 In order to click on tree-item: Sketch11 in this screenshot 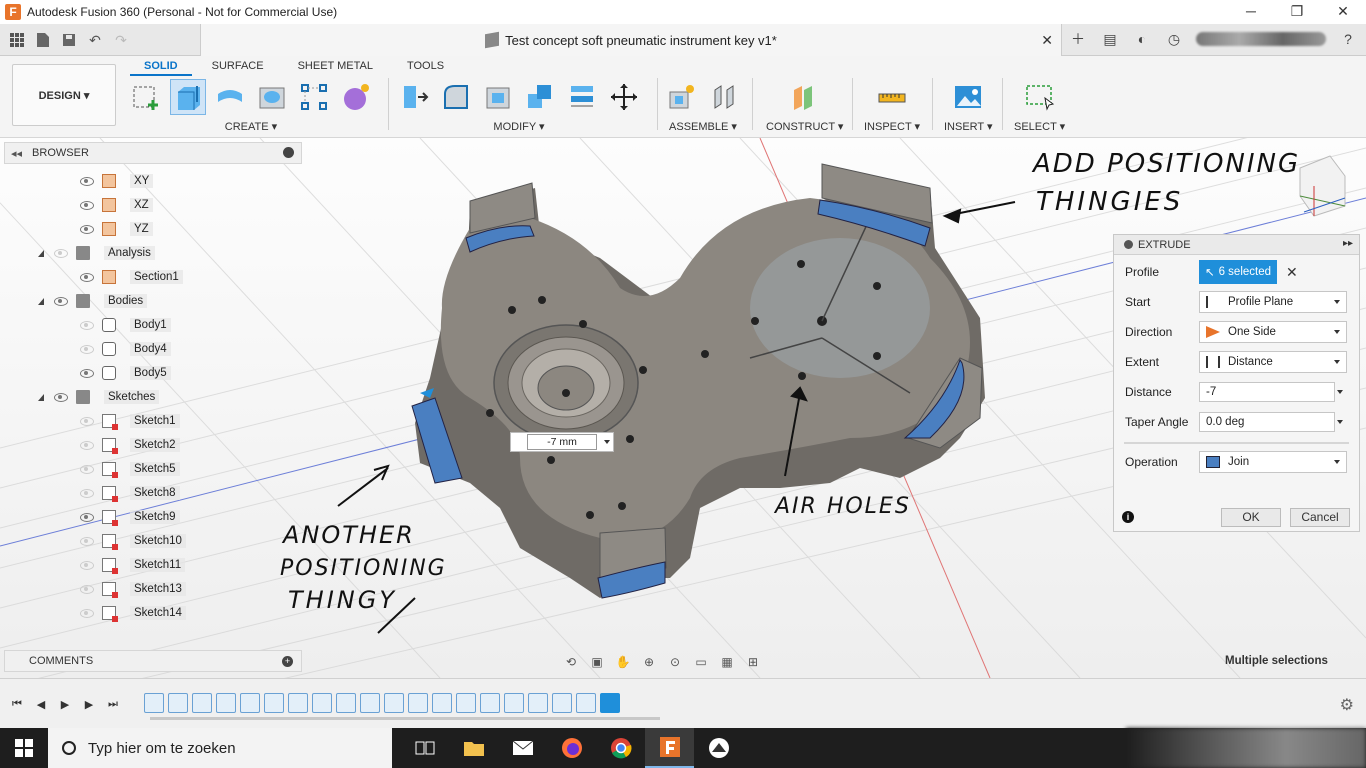, I will do `click(133, 565)`.